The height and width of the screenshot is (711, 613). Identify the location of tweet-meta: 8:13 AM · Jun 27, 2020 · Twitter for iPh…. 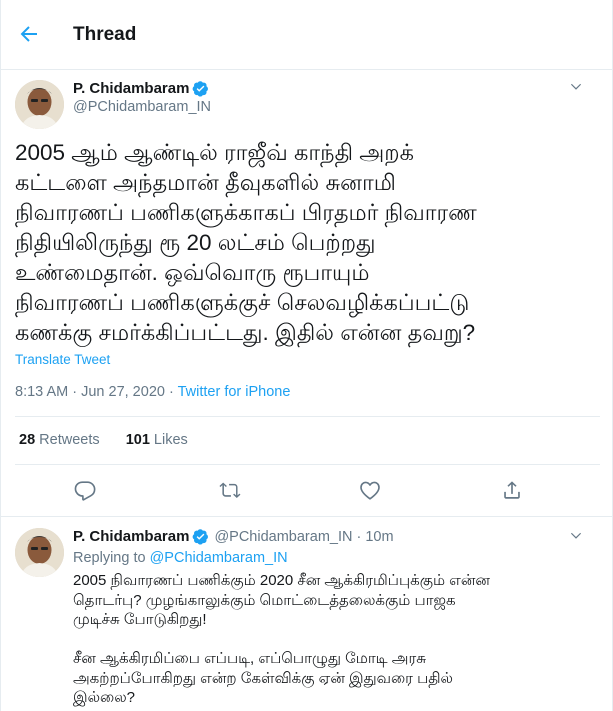
(152, 392).